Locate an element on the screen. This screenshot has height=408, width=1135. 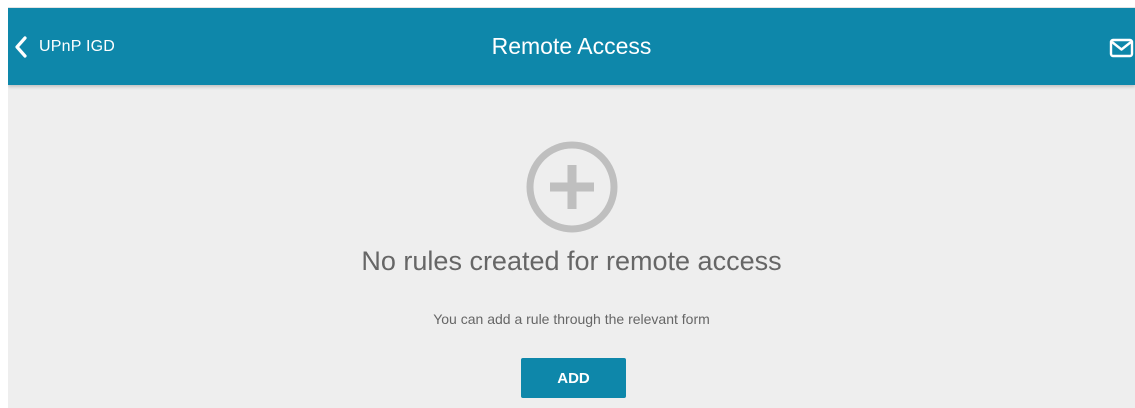
empty-state-title: No rules created for remote access is located at coordinates (571, 261).